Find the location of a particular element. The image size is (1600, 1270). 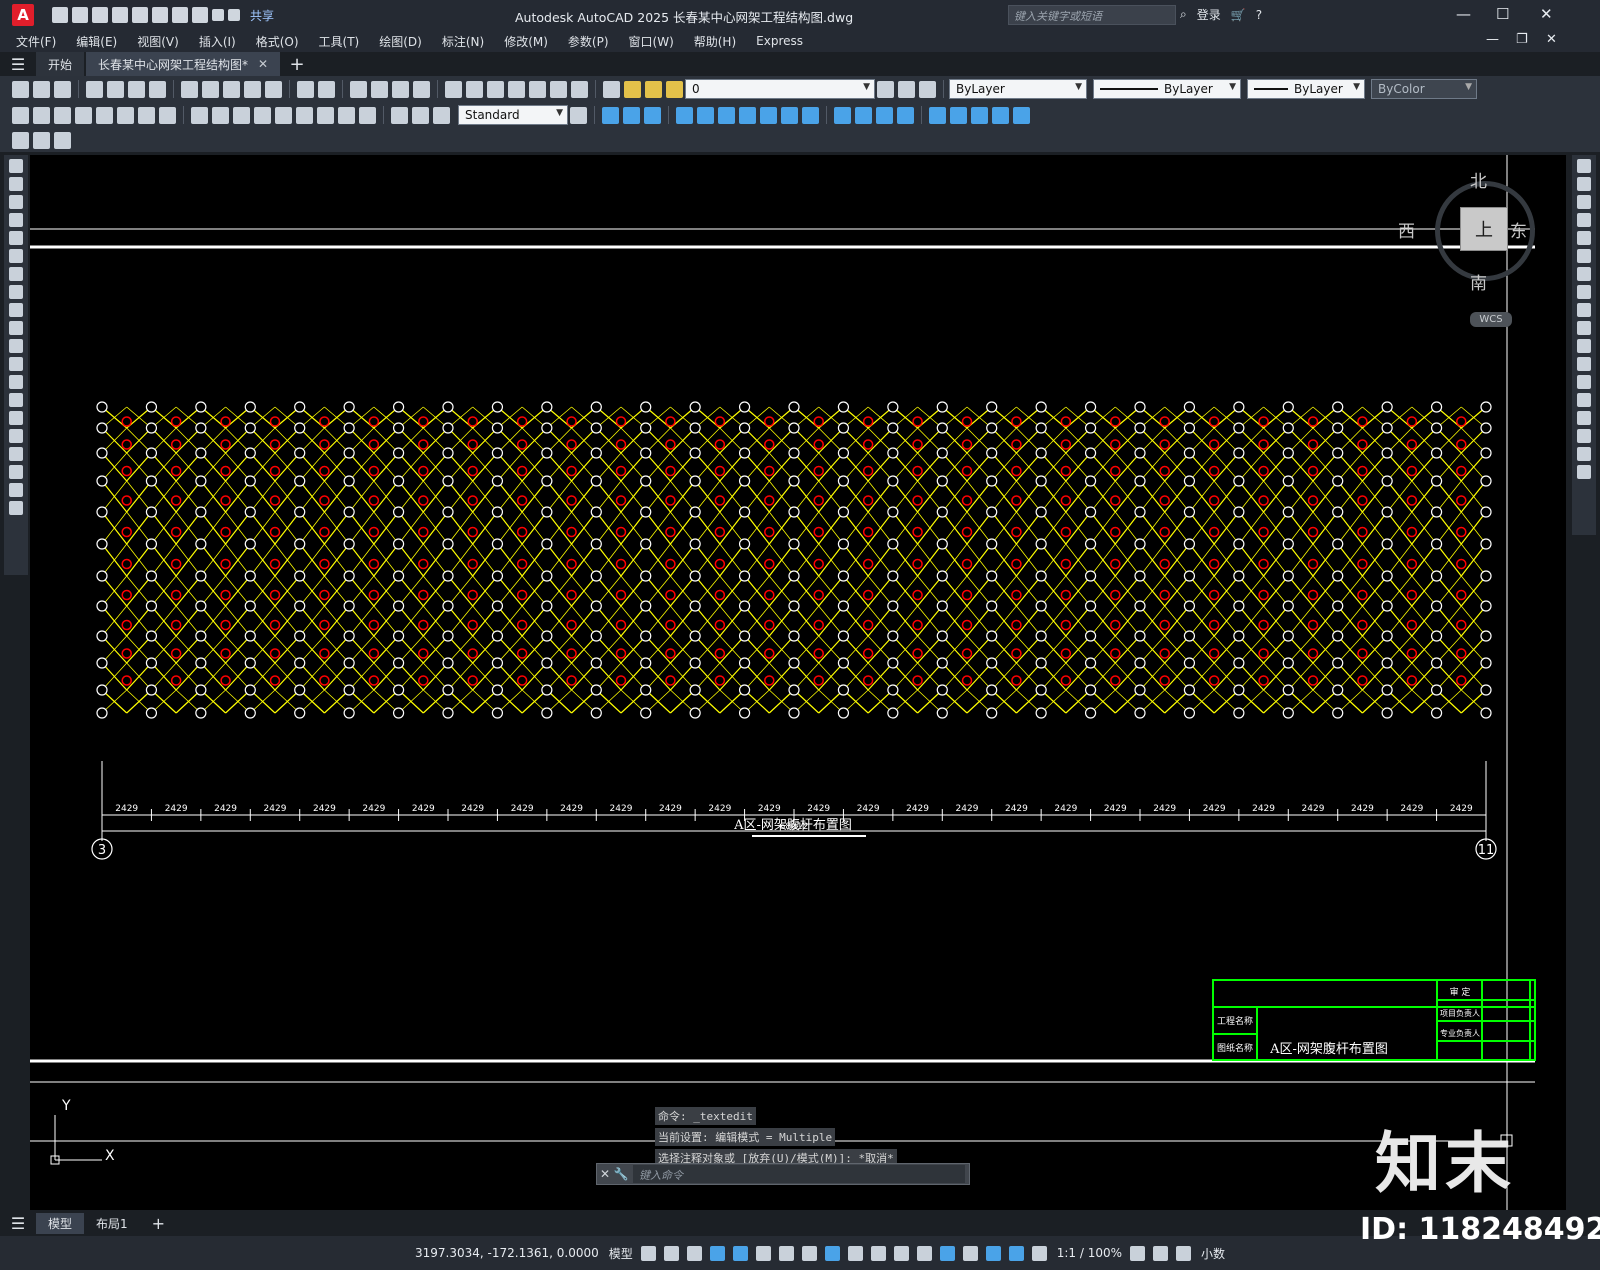

copy-icon is located at coordinates (210, 89).